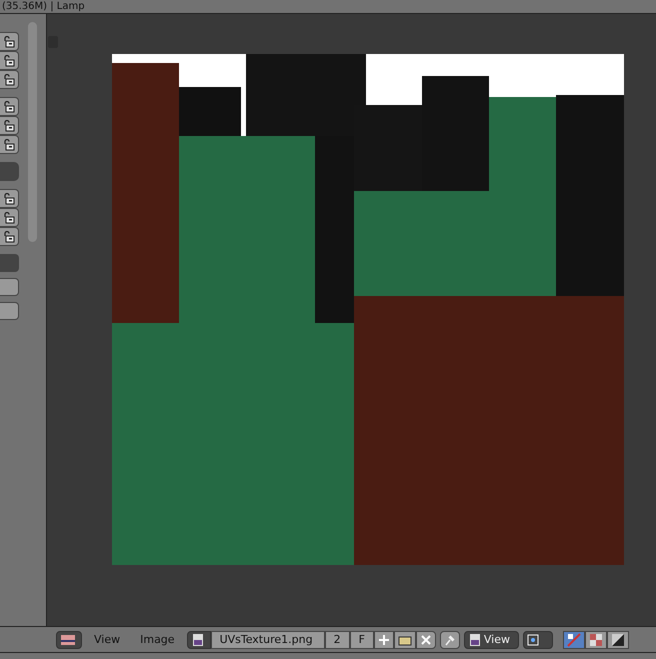  What do you see at coordinates (198, 639) in the screenshot?
I see `image-browse-button` at bounding box center [198, 639].